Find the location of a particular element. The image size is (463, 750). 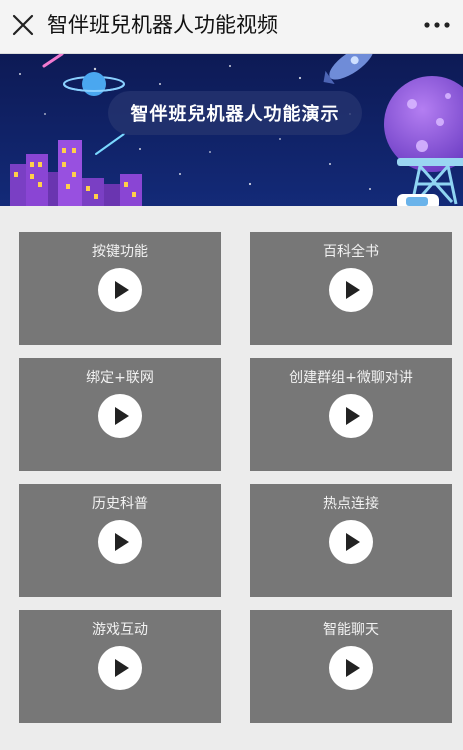

video-tile: 智能聊天 is located at coordinates (351, 666).